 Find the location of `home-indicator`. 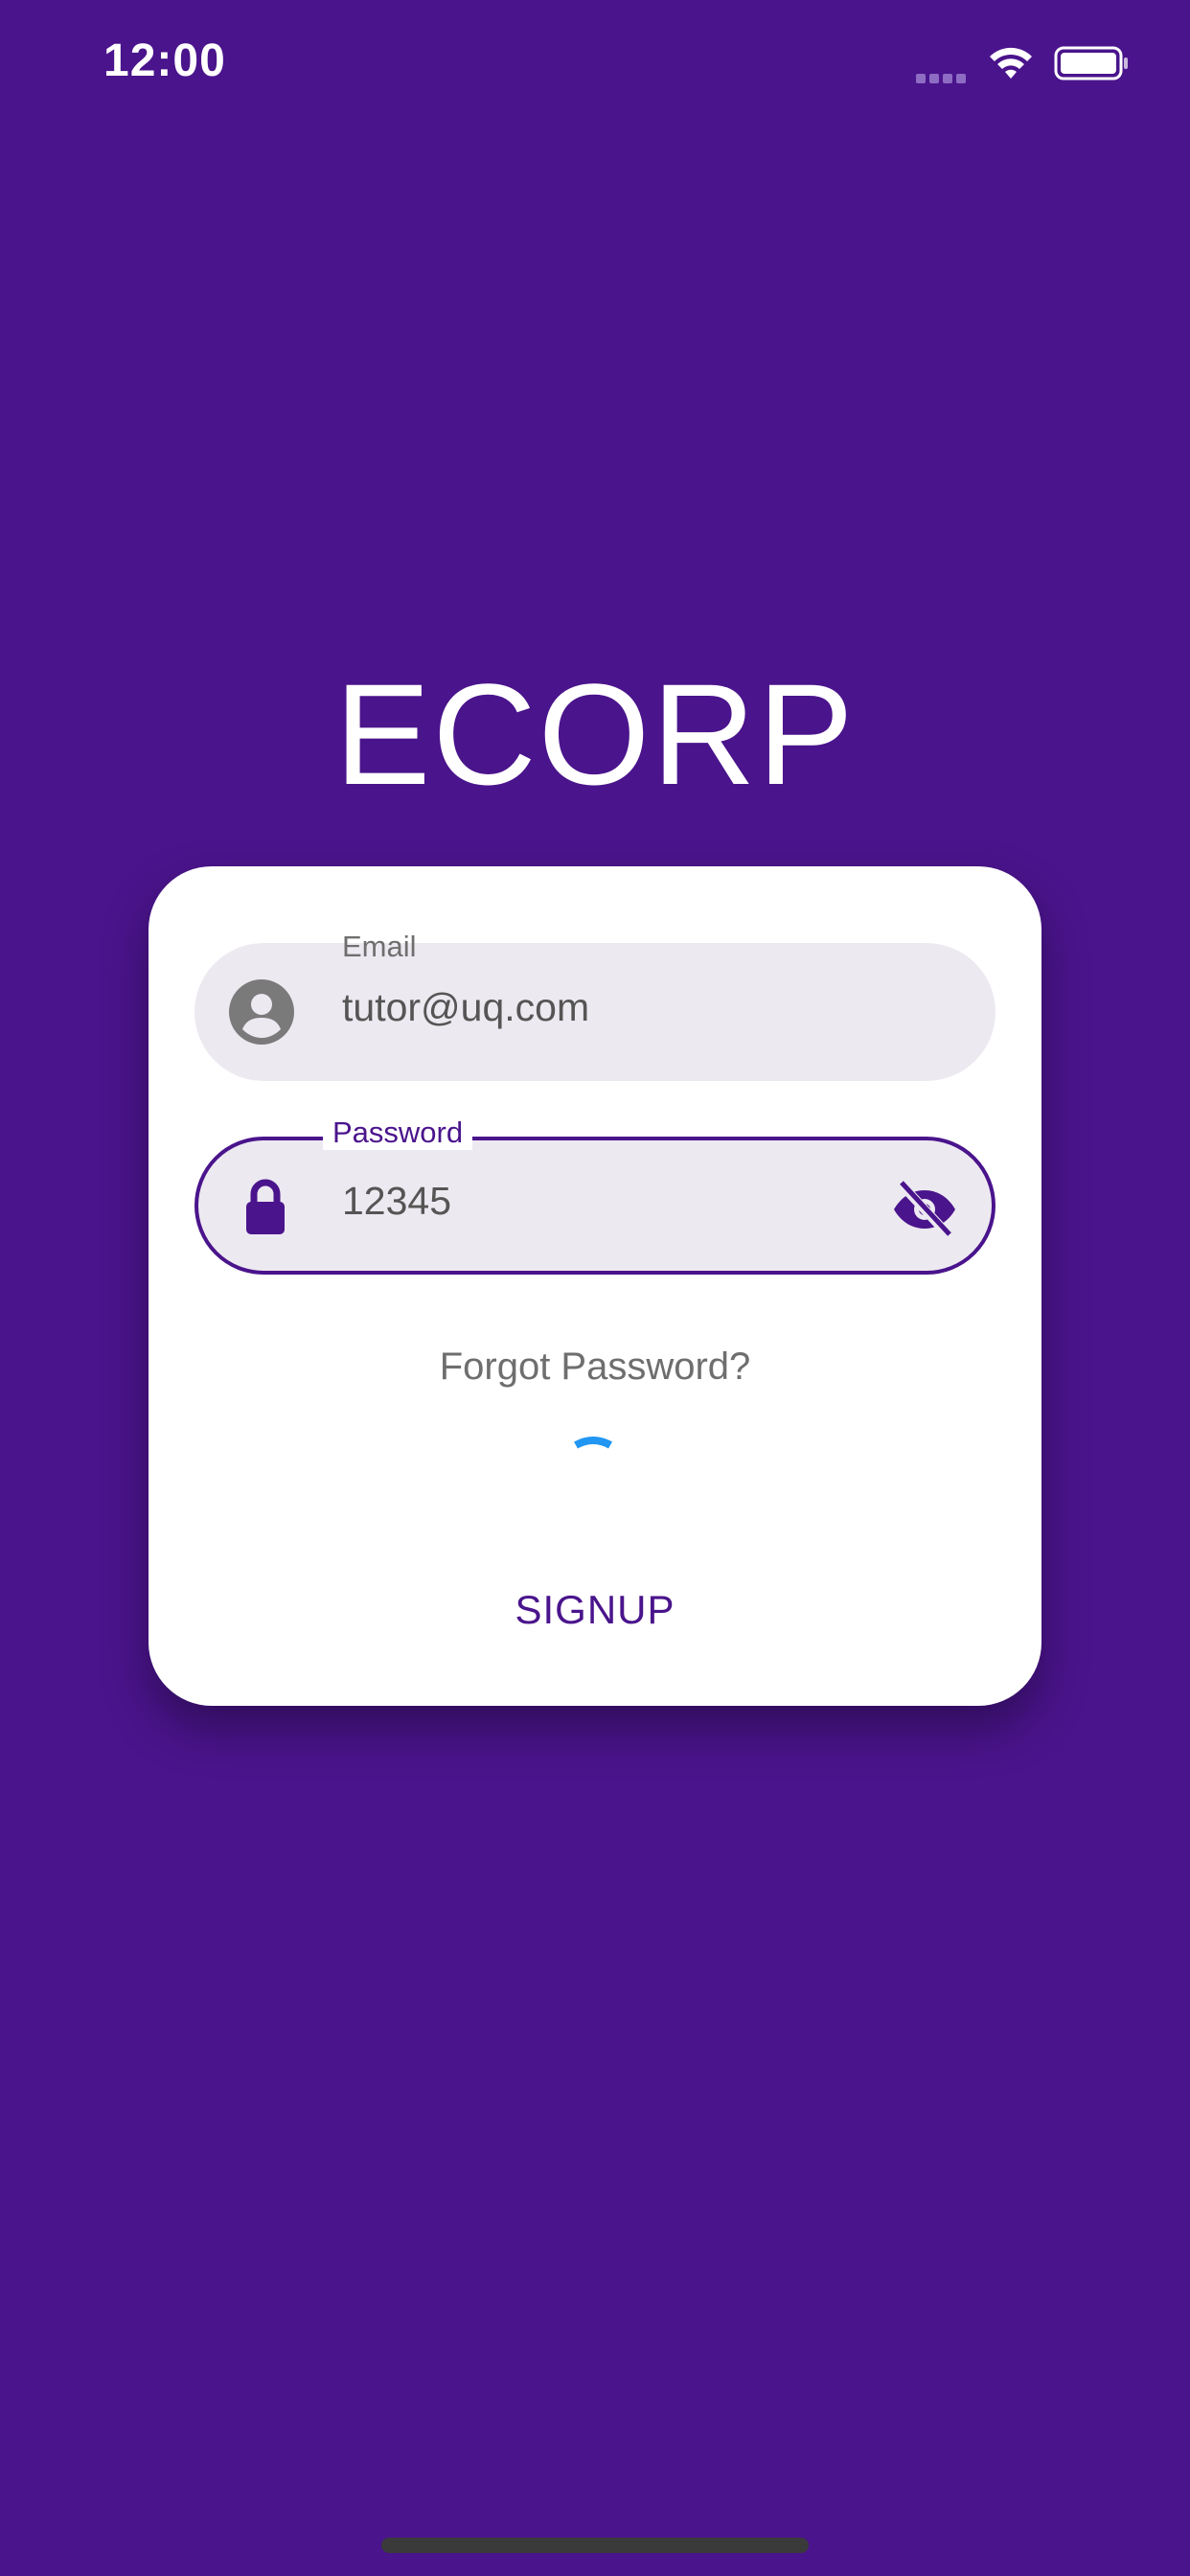

home-indicator is located at coordinates (595, 2545).